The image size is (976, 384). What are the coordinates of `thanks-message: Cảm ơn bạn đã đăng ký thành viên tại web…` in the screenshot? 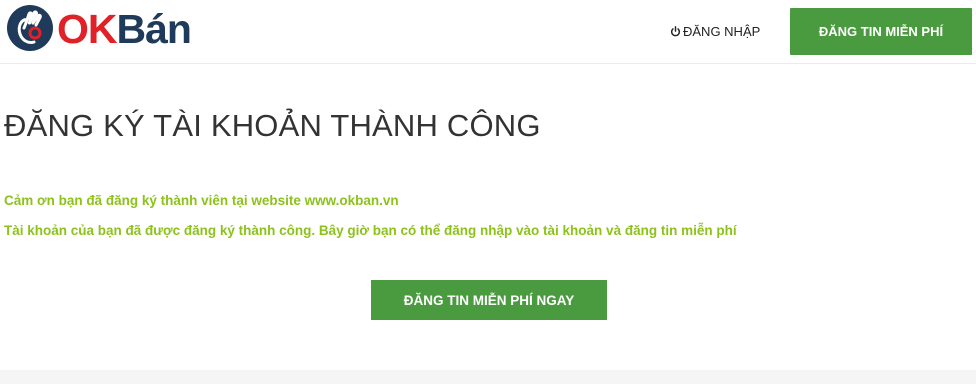 It's located at (201, 200).